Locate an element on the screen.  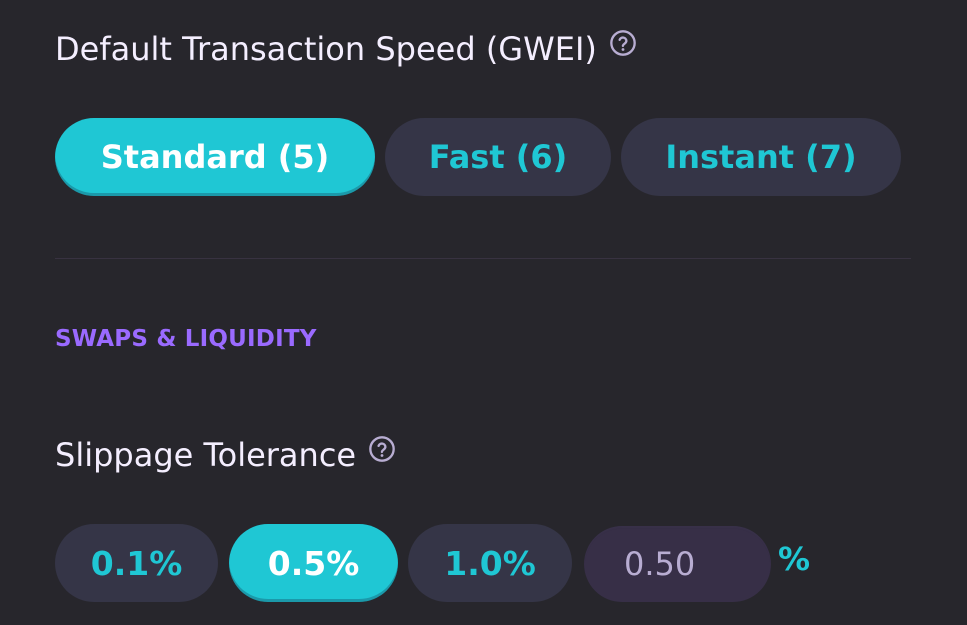
slippage-percent-unit: % is located at coordinates (794, 559).